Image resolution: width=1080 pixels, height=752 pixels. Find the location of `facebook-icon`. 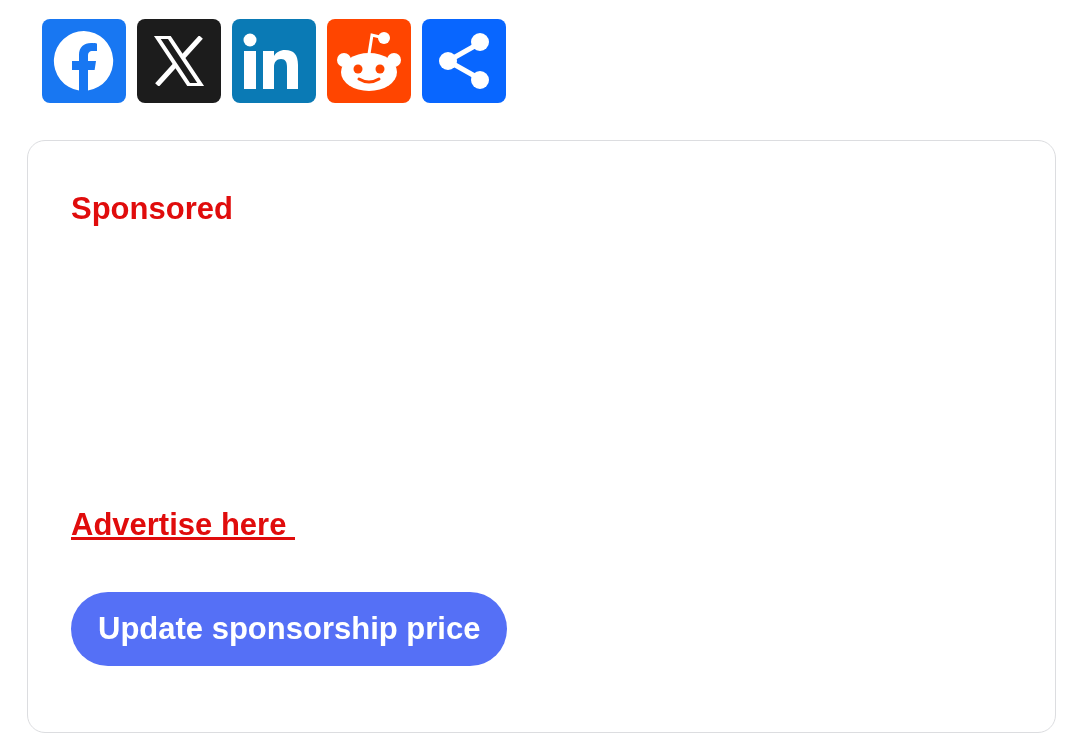

facebook-icon is located at coordinates (84, 61).